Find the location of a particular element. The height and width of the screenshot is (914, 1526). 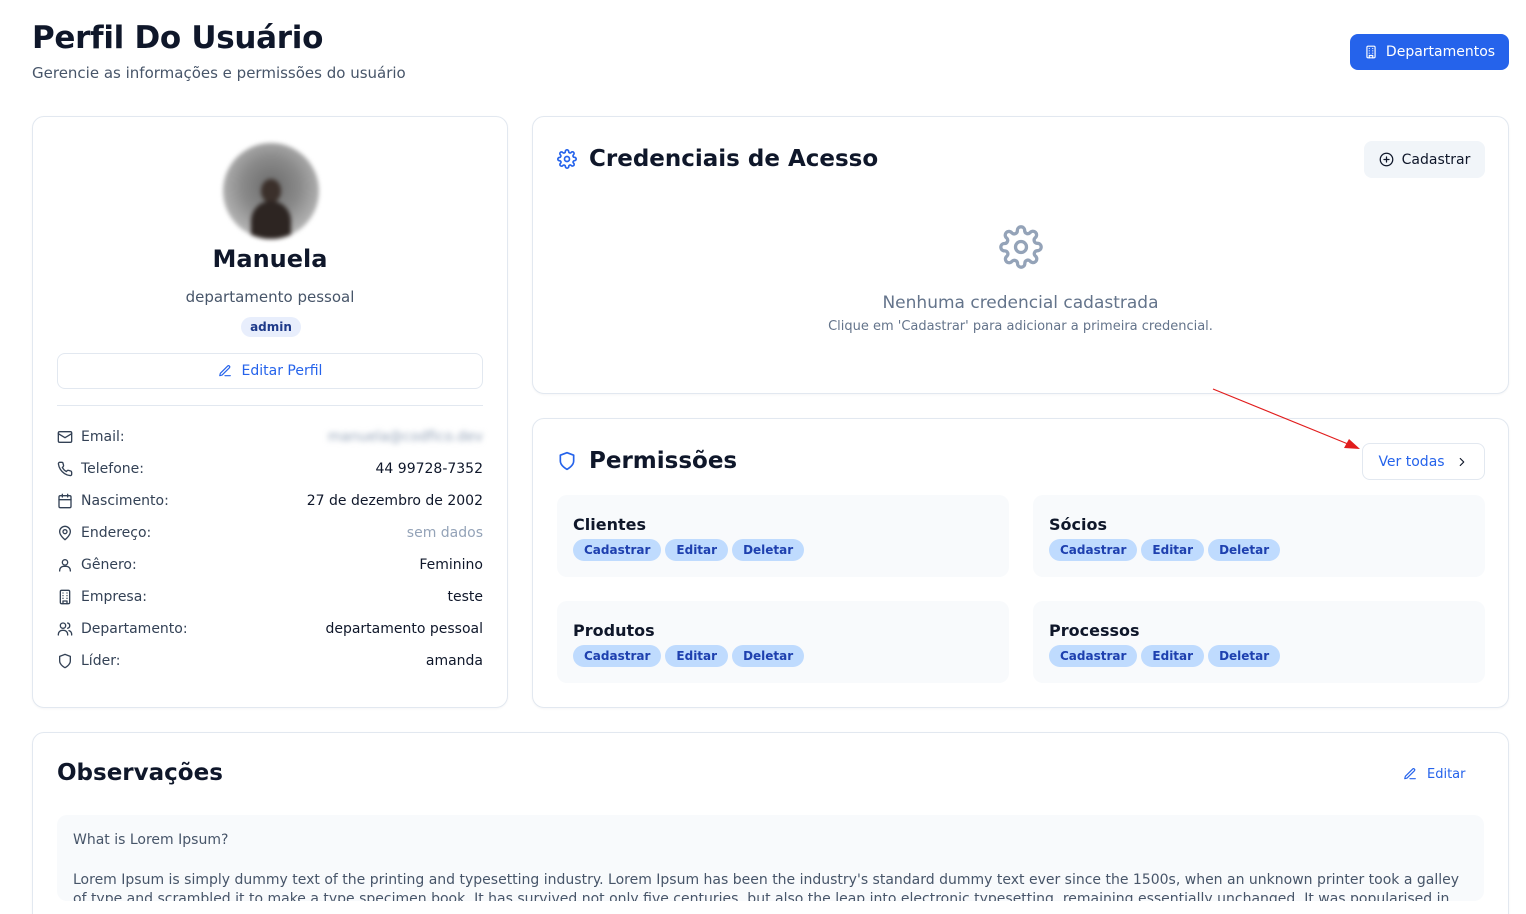

info-row-gender: Gênero: Feminino is located at coordinates (270, 565).